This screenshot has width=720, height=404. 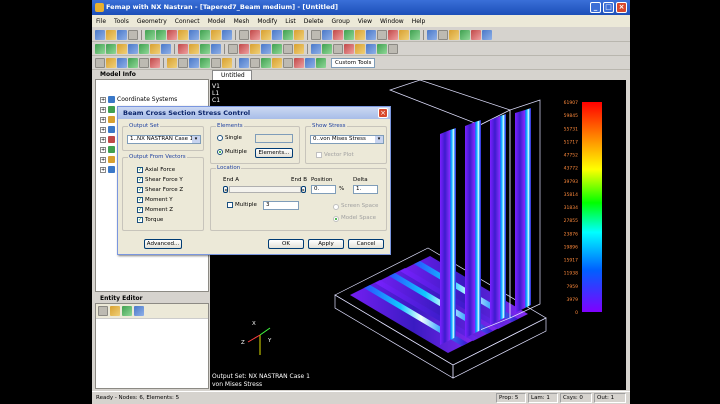 What do you see at coordinates (242, 21) in the screenshot?
I see `menu-mesh: Mesh` at bounding box center [242, 21].